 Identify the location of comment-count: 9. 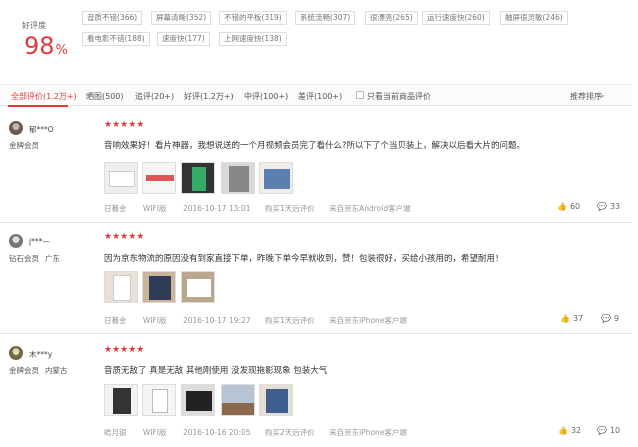
(616, 318).